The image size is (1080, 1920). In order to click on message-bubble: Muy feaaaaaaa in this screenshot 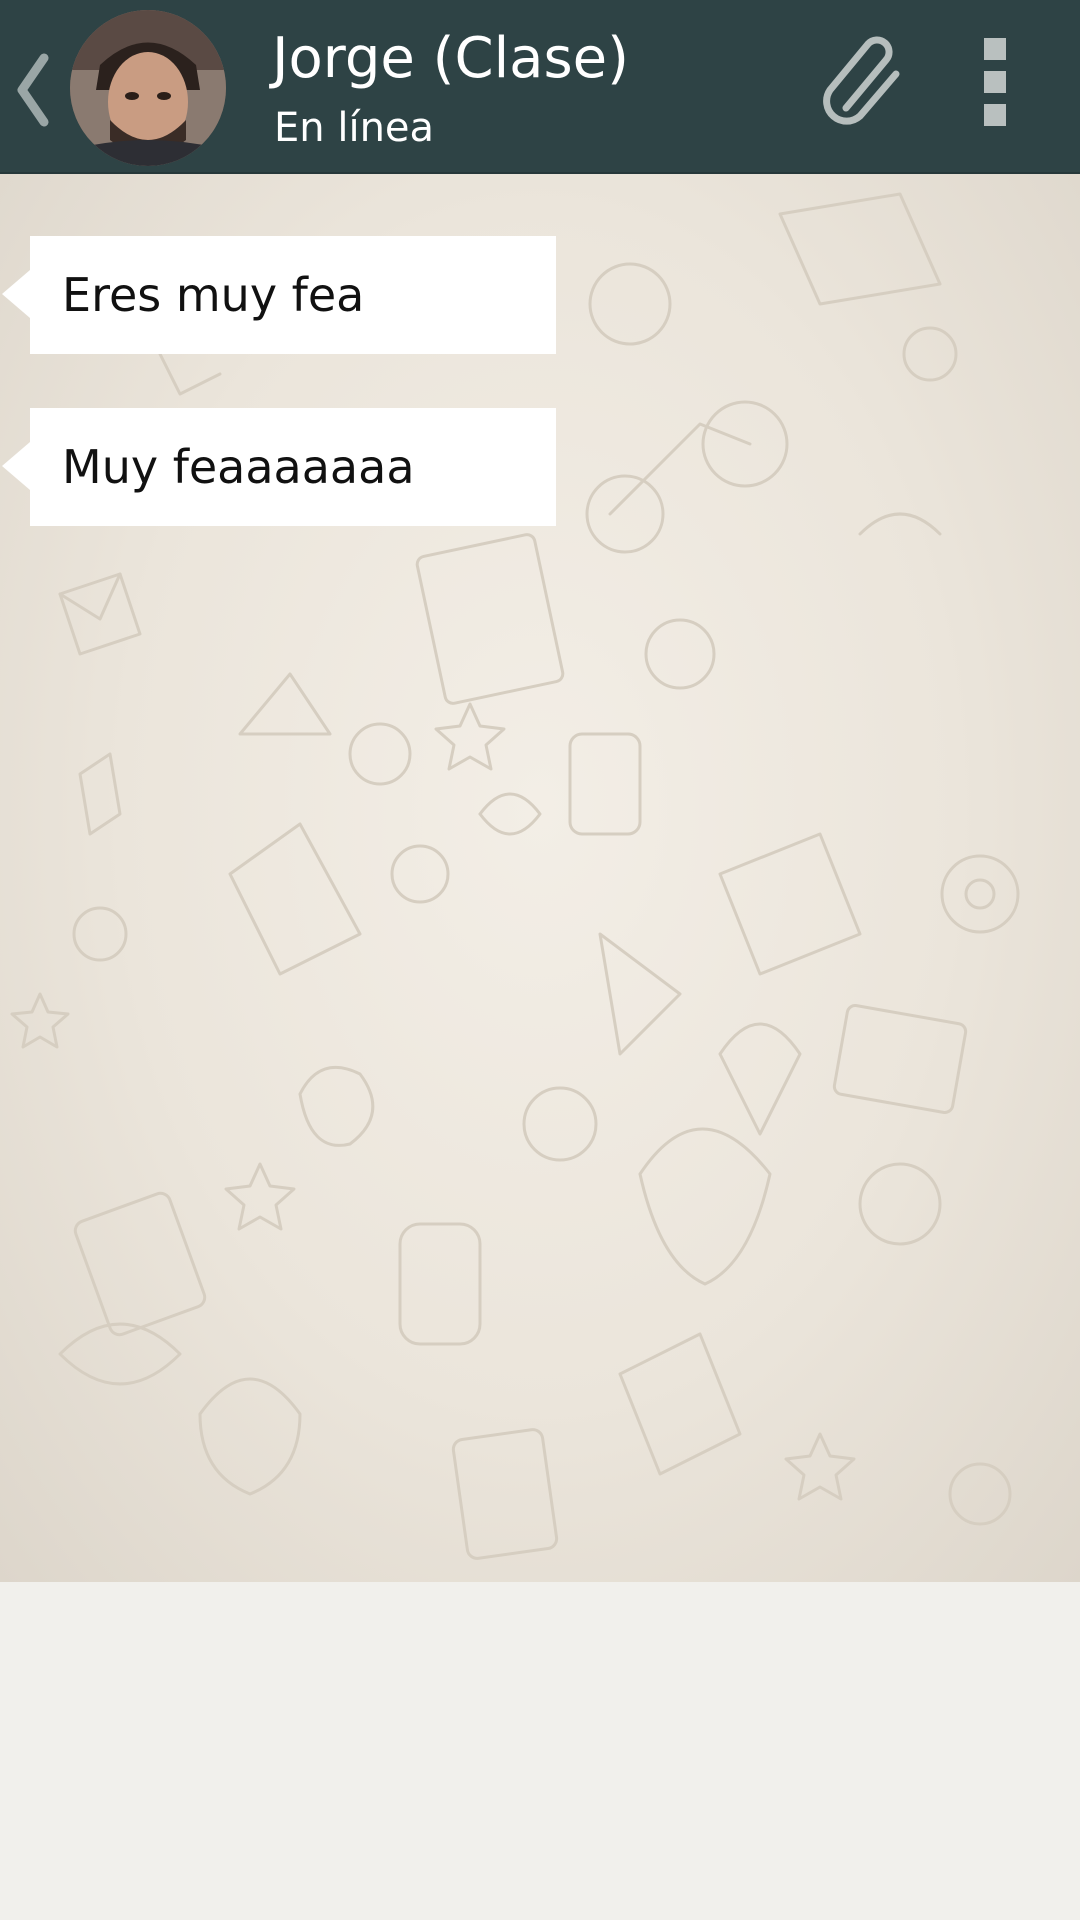, I will do `click(279, 467)`.